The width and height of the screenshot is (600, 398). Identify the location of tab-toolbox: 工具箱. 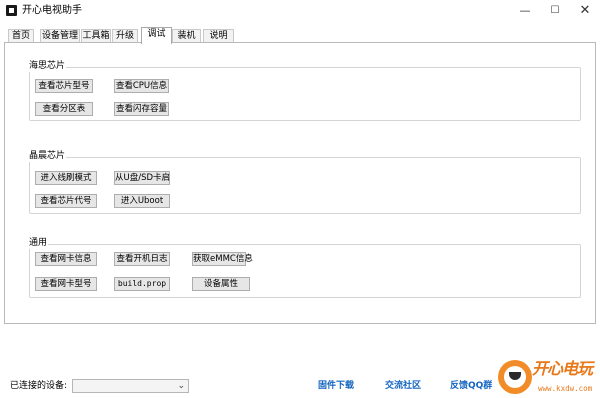
(96, 36).